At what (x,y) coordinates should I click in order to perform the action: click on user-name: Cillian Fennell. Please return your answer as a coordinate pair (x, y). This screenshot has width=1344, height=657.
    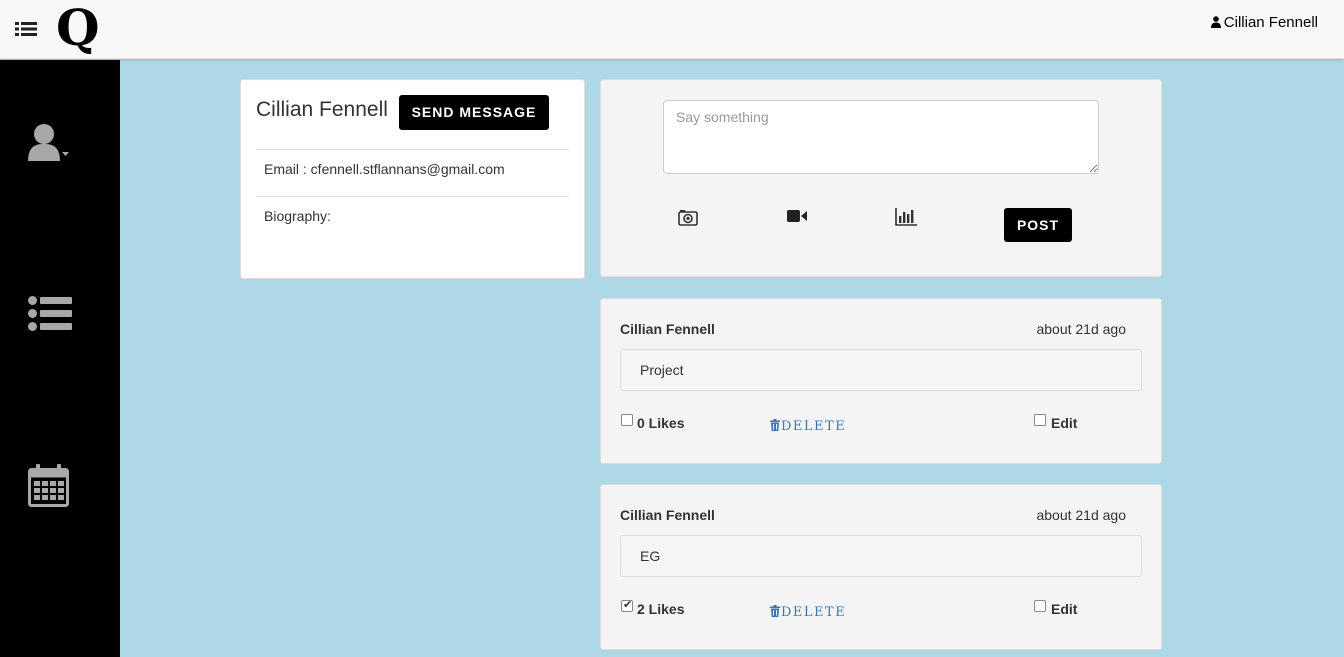
    Looking at the image, I should click on (1270, 22).